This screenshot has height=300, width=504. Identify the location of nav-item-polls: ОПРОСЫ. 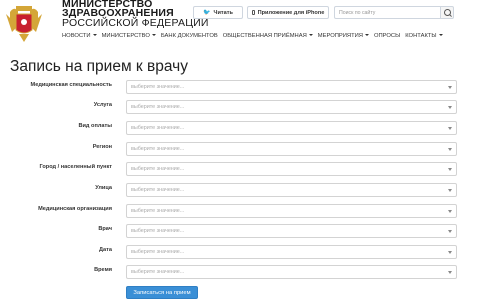
(387, 36).